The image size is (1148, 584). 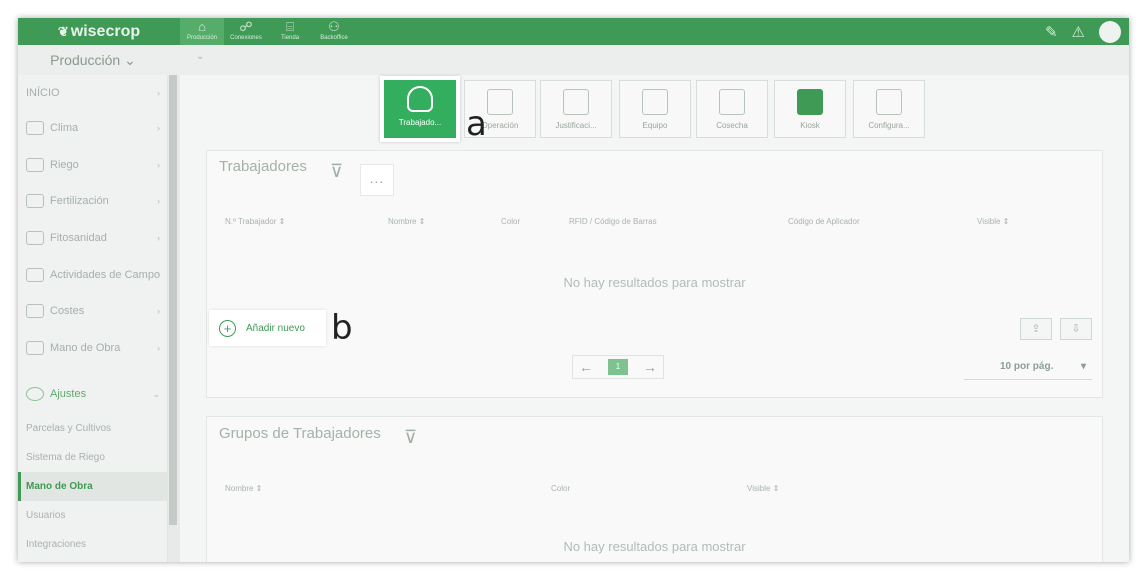 I want to click on sidebar-sub-parcelas: Parcelas y Cultivos, so click(x=93, y=428).